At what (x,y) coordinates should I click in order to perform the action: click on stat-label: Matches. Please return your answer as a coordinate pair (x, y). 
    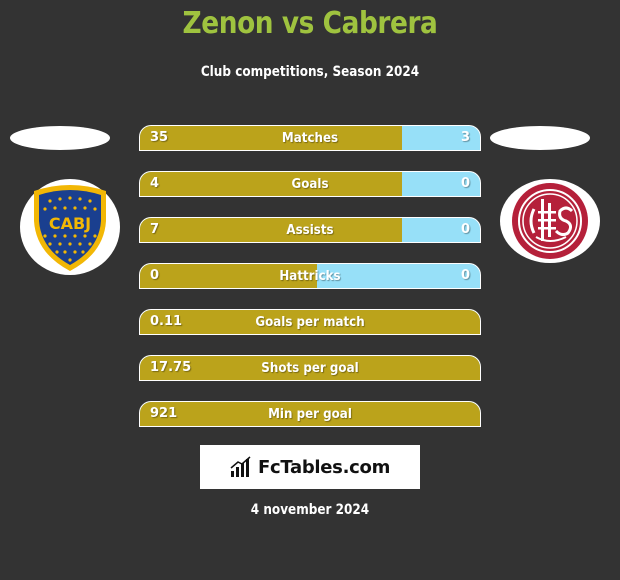
    Looking at the image, I should click on (310, 138).